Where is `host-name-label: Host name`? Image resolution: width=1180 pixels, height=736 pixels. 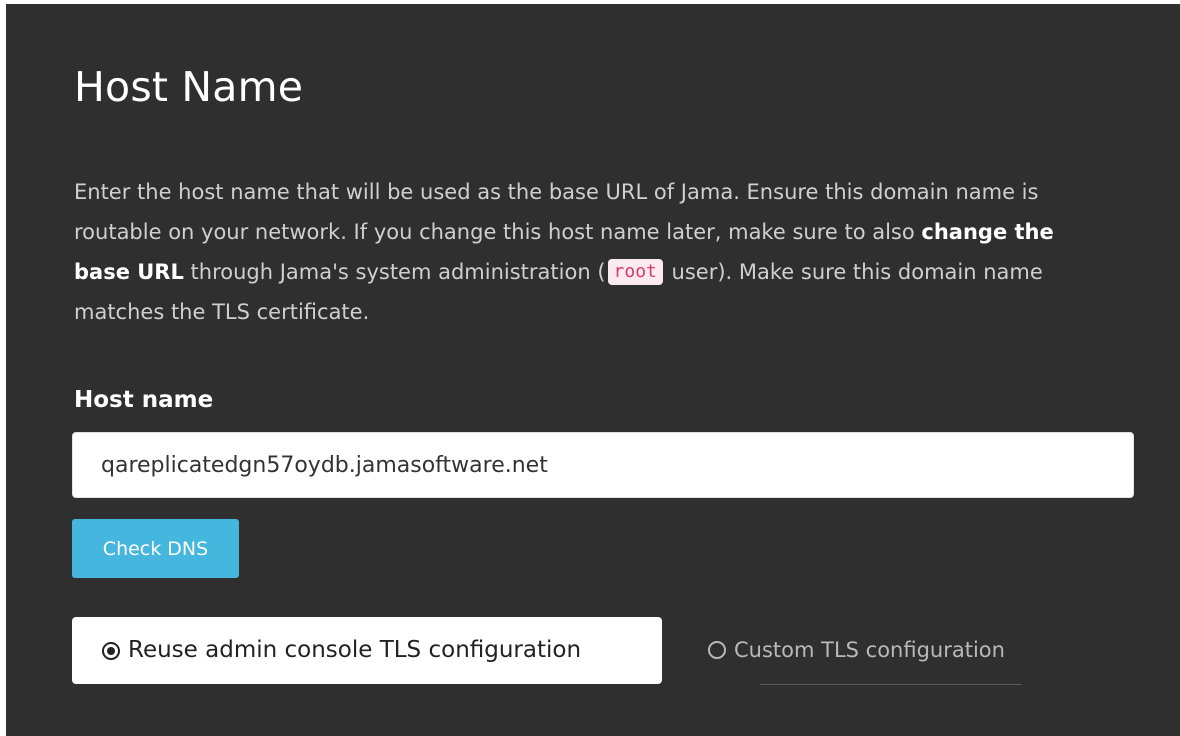 host-name-label: Host name is located at coordinates (144, 400).